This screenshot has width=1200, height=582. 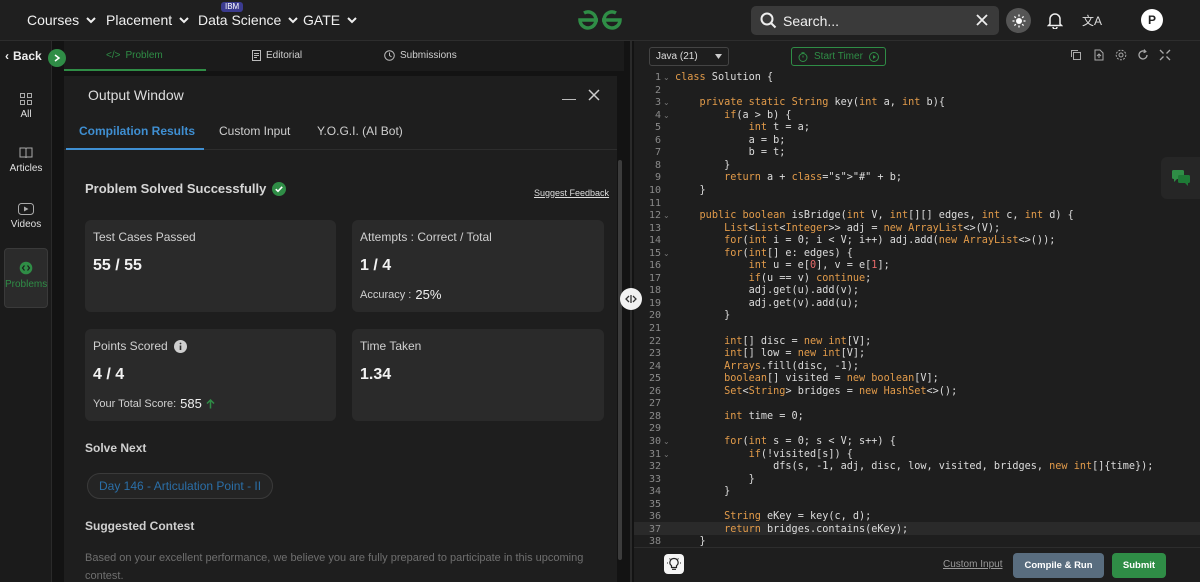 I want to click on sidebar-item-problems: Problems, so click(x=26, y=278).